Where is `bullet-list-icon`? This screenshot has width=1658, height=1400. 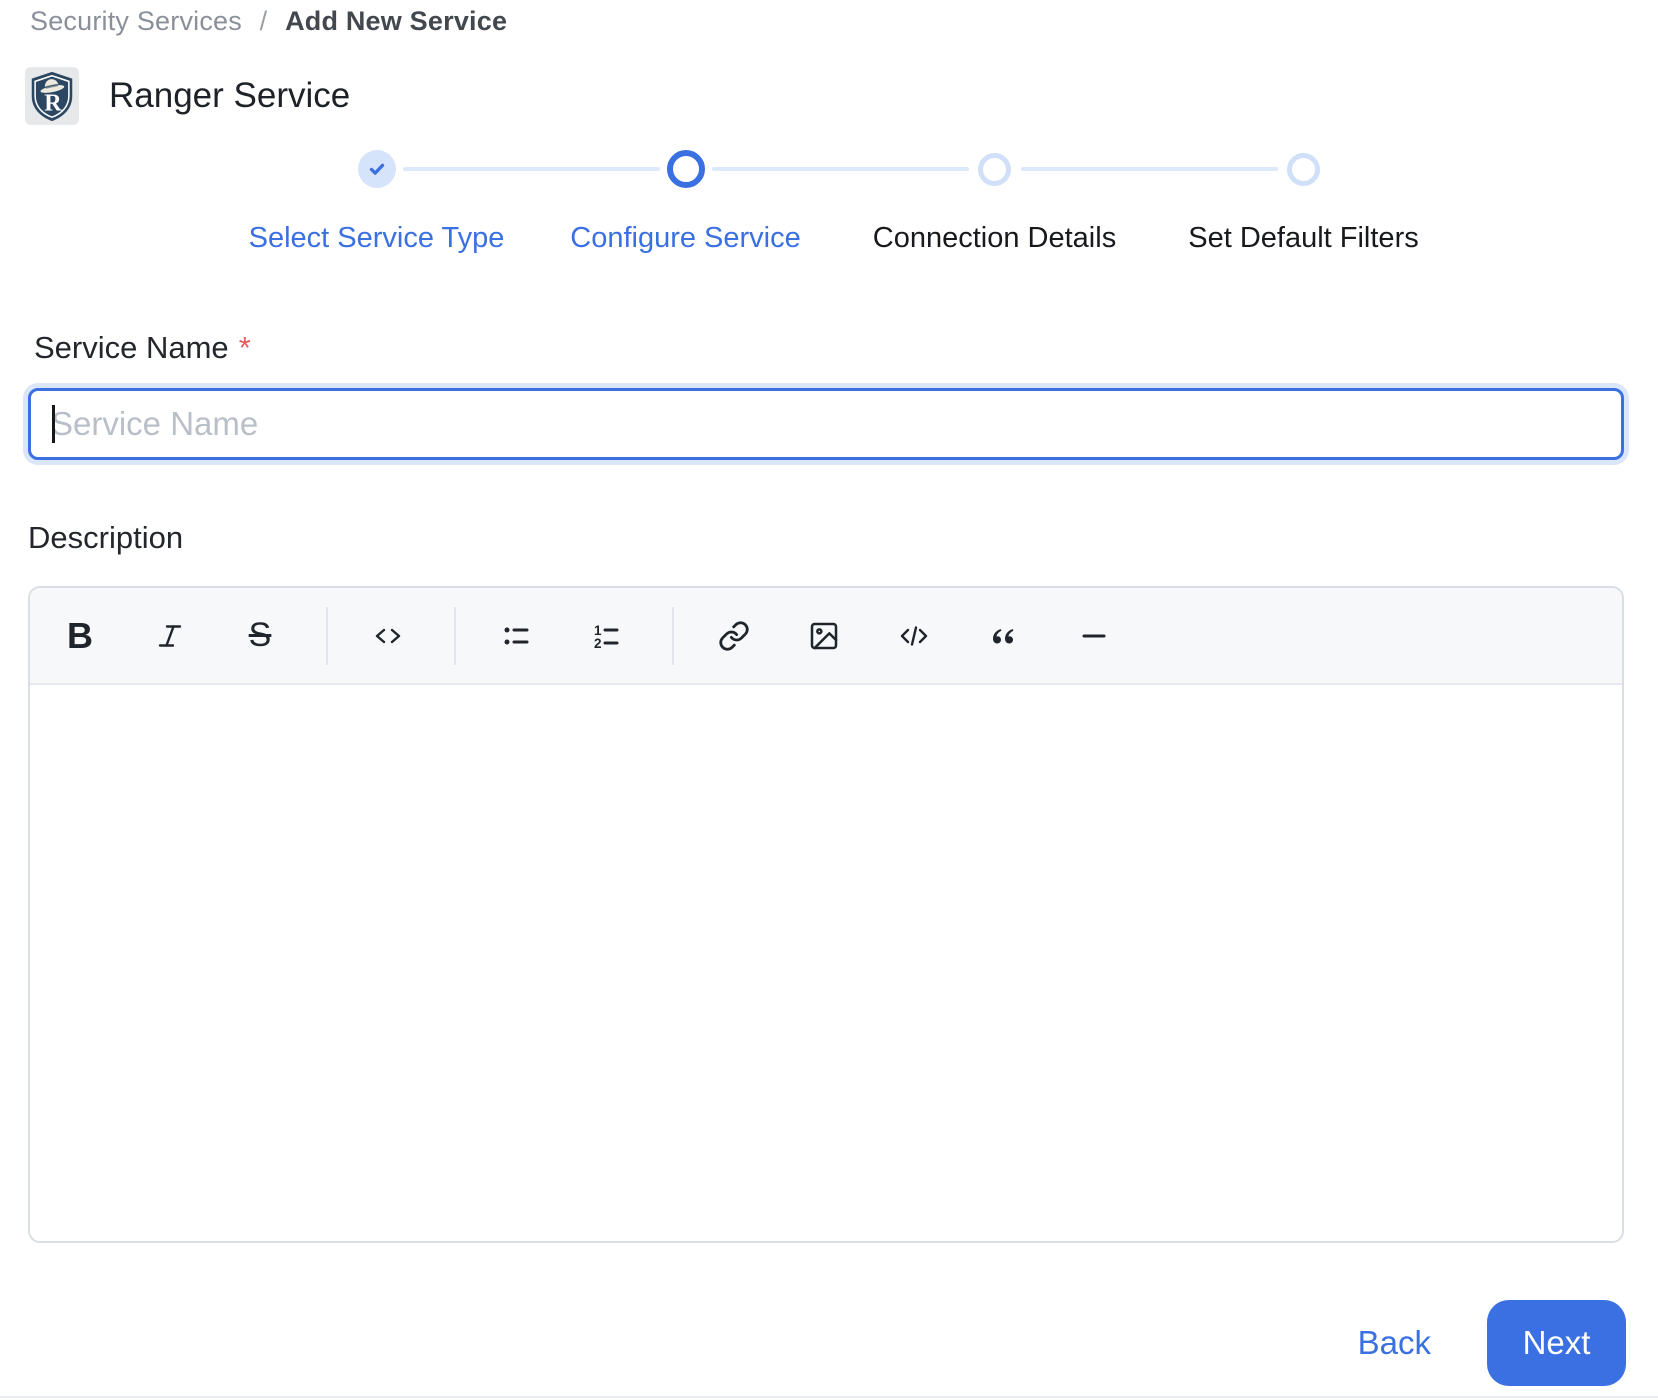
bullet-list-icon is located at coordinates (516, 635).